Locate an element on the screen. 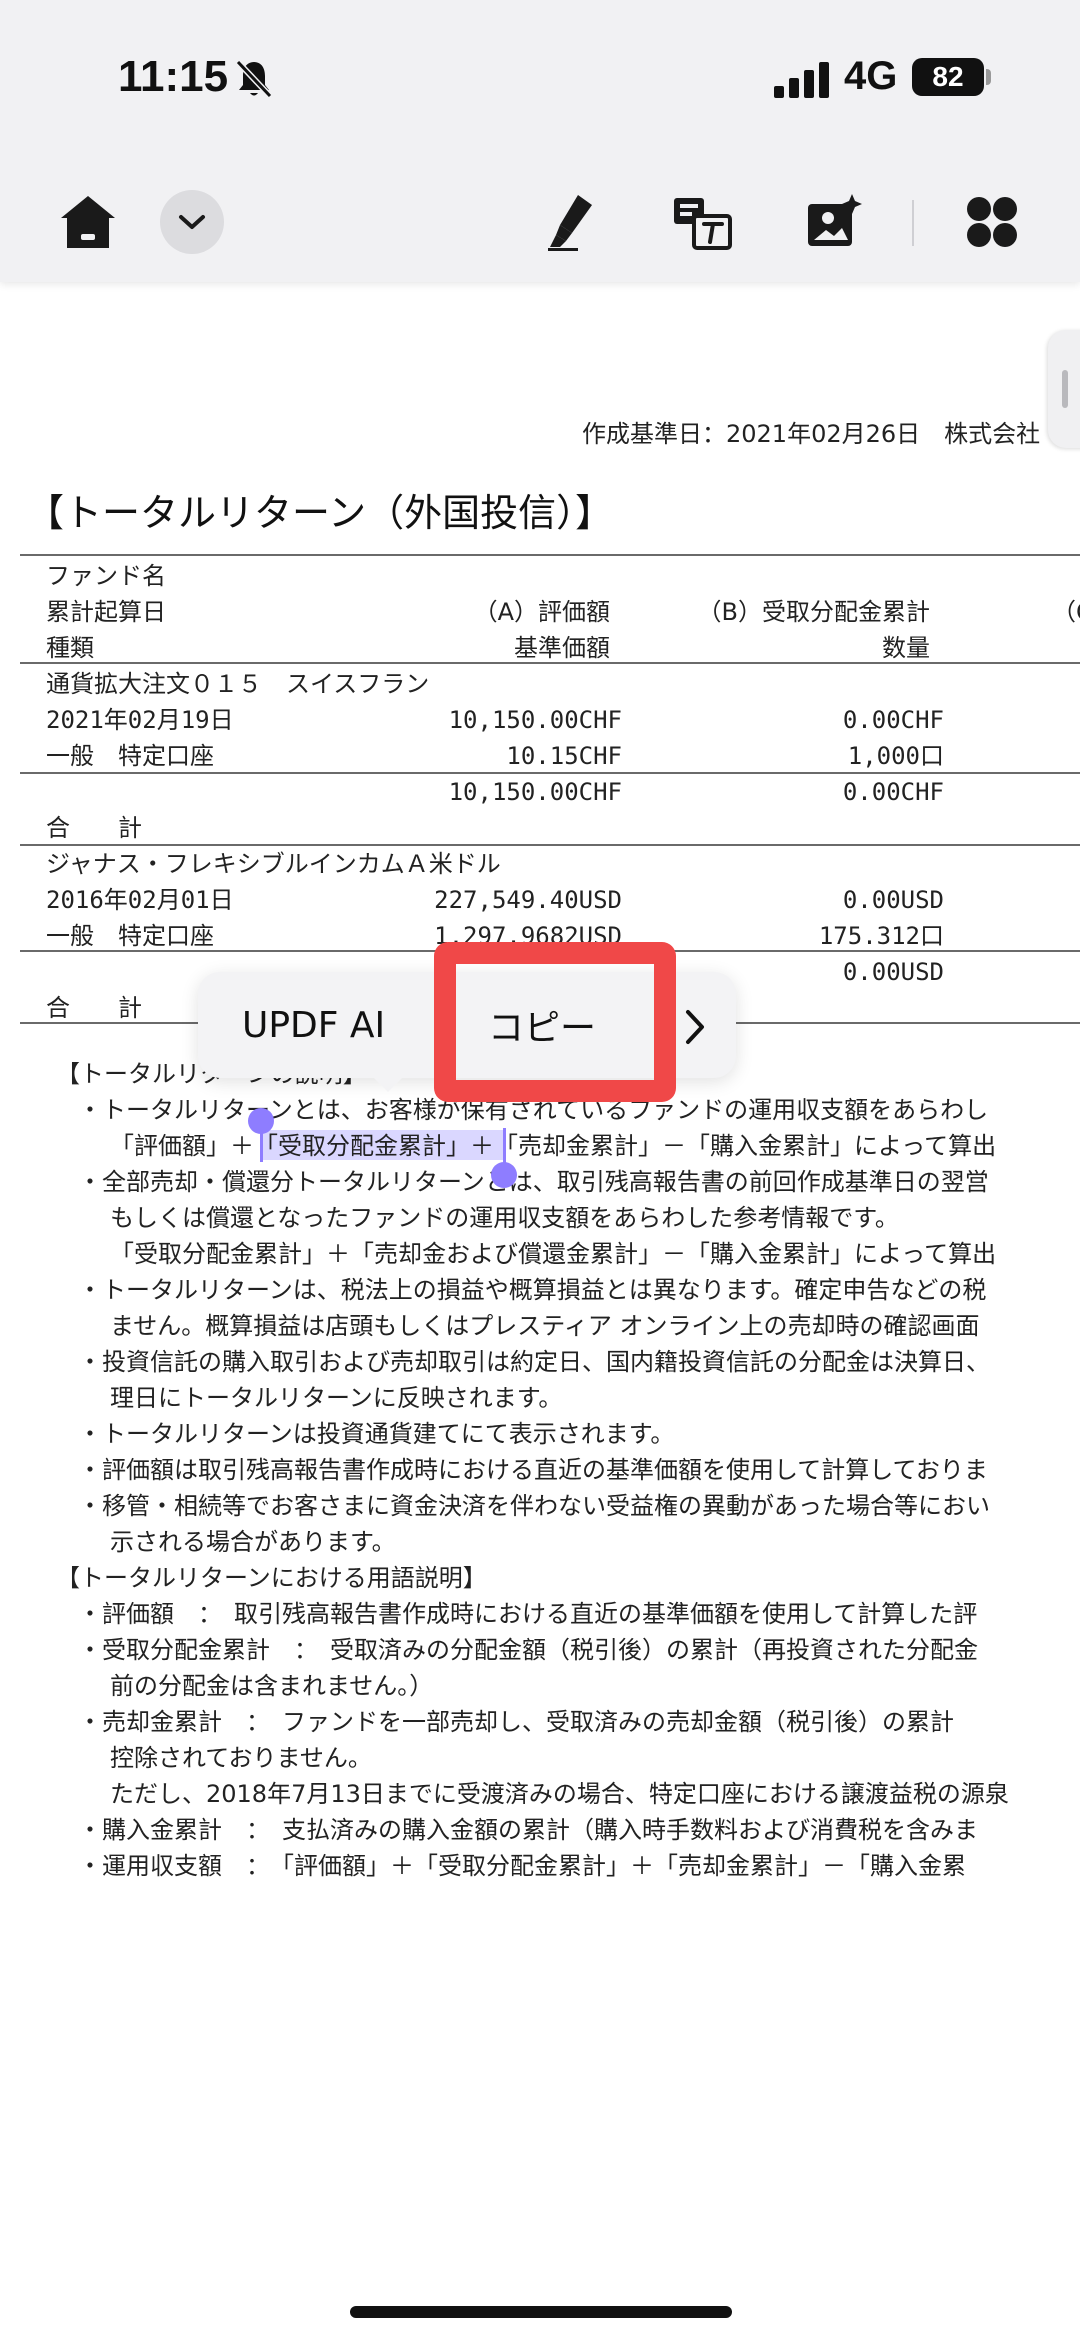 Image resolution: width=1080 pixels, height=2341 pixels. fund1-total-label: 合 計 is located at coordinates (94, 828).